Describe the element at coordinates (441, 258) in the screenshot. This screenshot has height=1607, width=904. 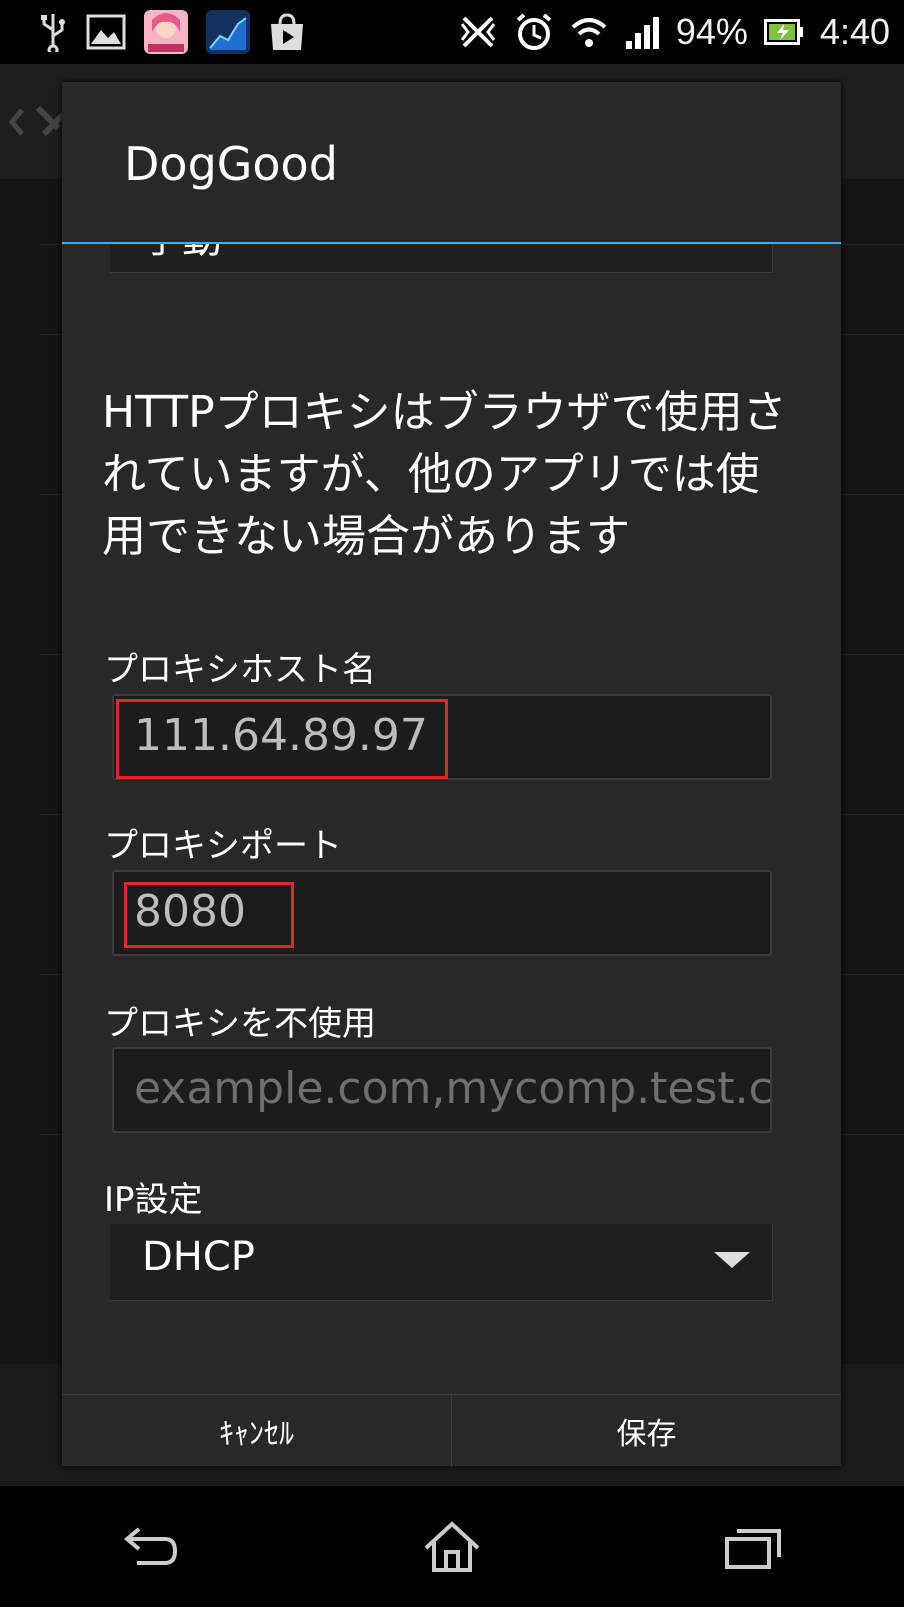
I see `proxy-mode-spinner: 手動` at that location.